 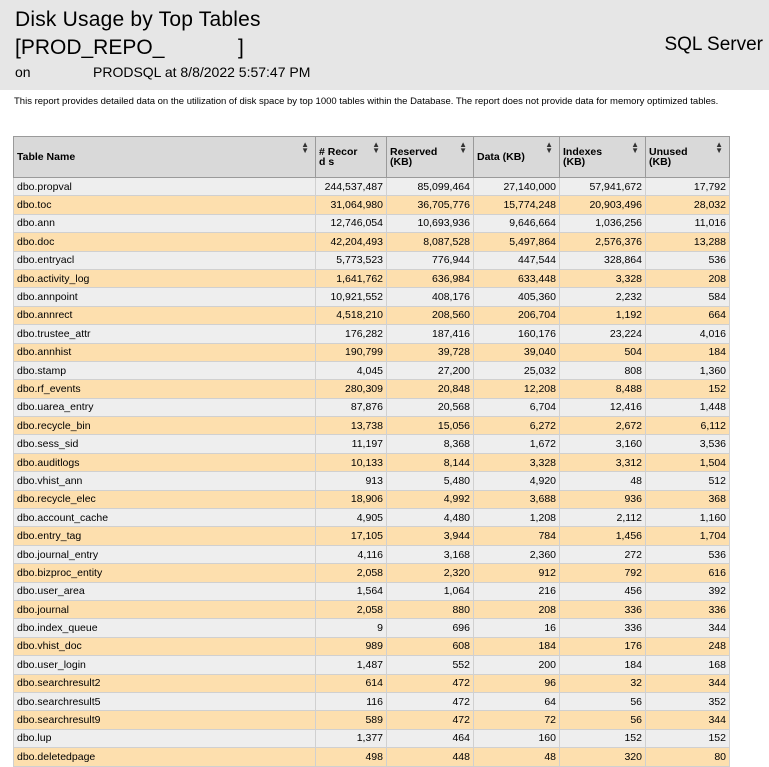 What do you see at coordinates (602, 371) in the screenshot?
I see `cell-indexes: 808` at bounding box center [602, 371].